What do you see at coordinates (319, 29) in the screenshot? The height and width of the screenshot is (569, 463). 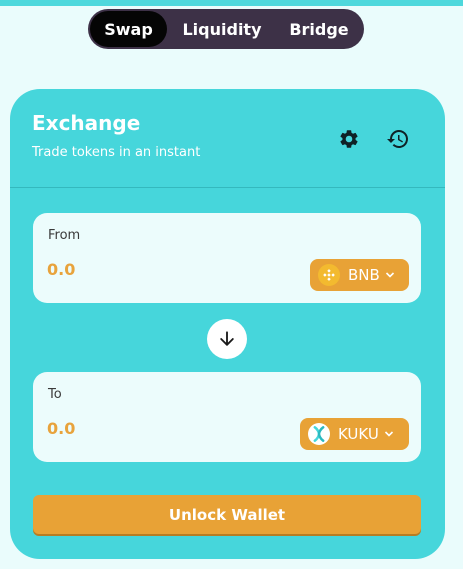 I see `tab-bridge: Bridge` at bounding box center [319, 29].